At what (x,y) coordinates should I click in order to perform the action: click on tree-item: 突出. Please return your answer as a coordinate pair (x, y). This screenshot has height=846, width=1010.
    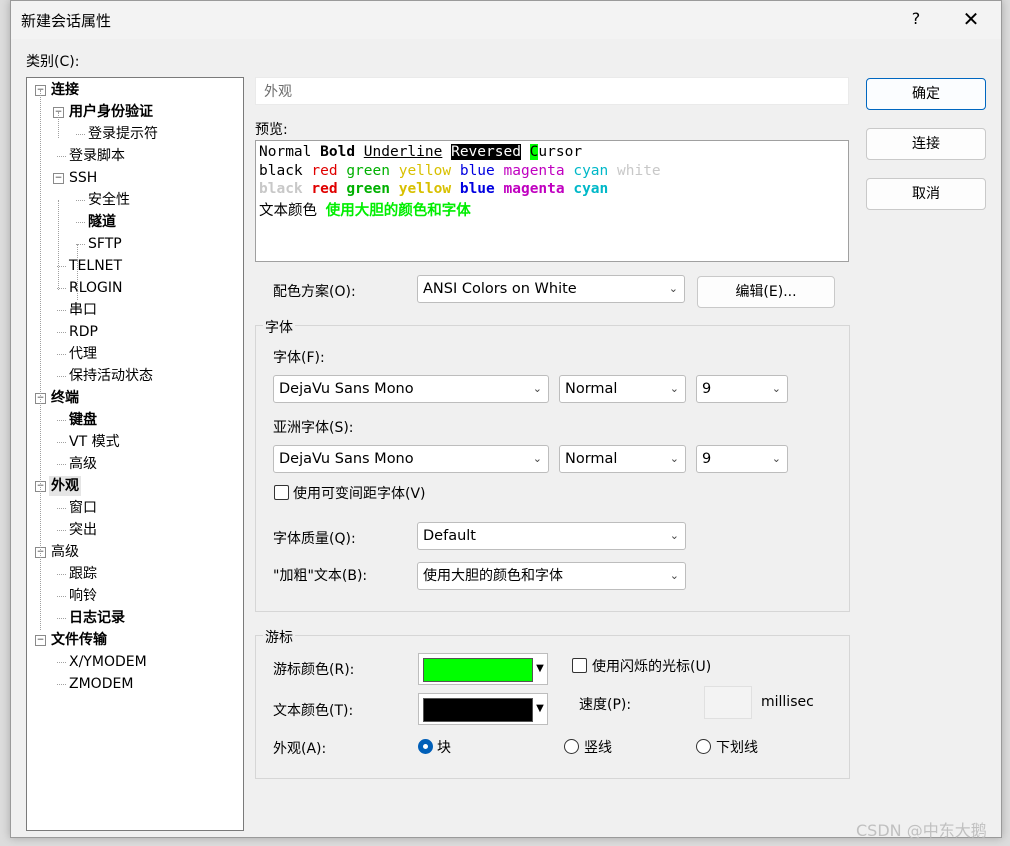
    Looking at the image, I should click on (83, 530).